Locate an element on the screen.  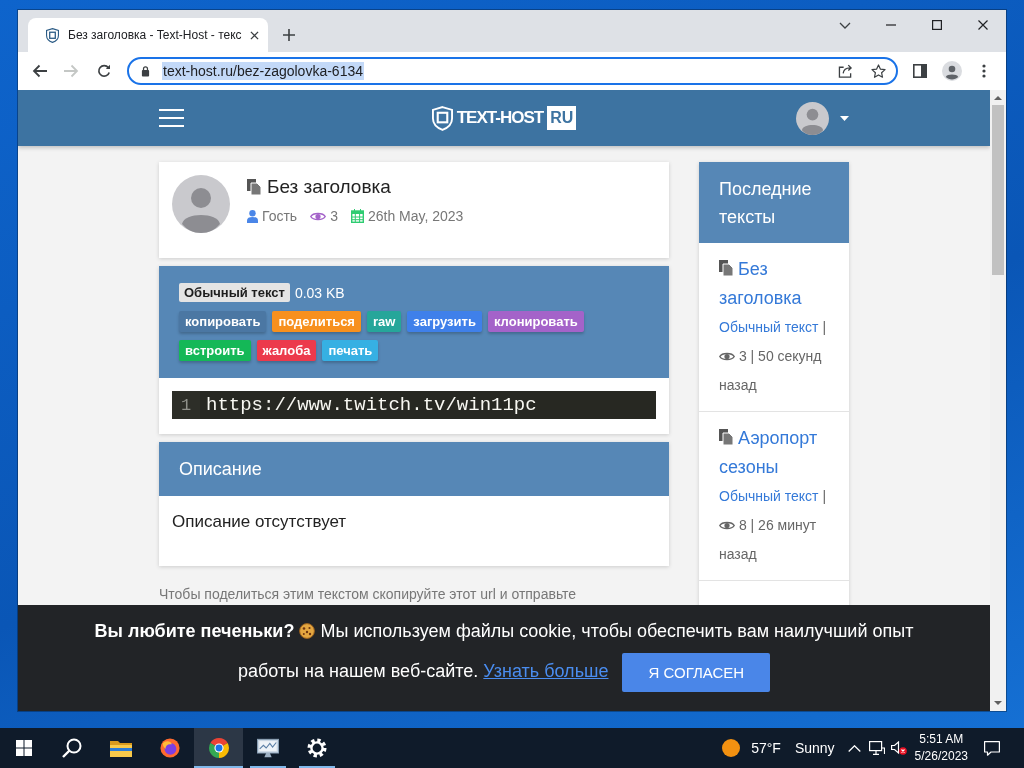
star-icon is located at coordinates (878, 71).